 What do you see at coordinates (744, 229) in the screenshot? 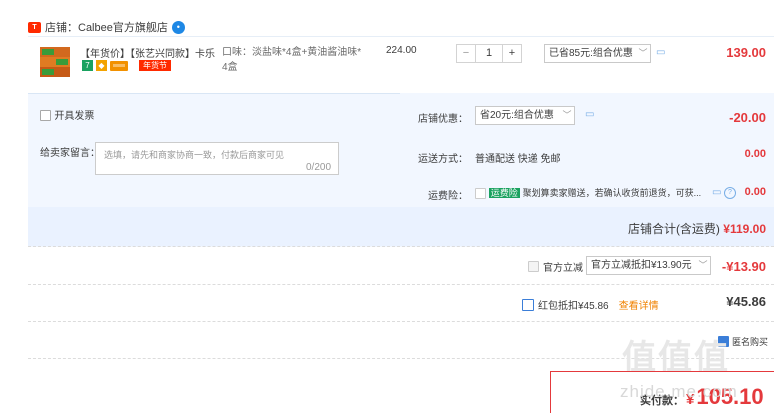
I see `shop-total-value: ¥119.00` at bounding box center [744, 229].